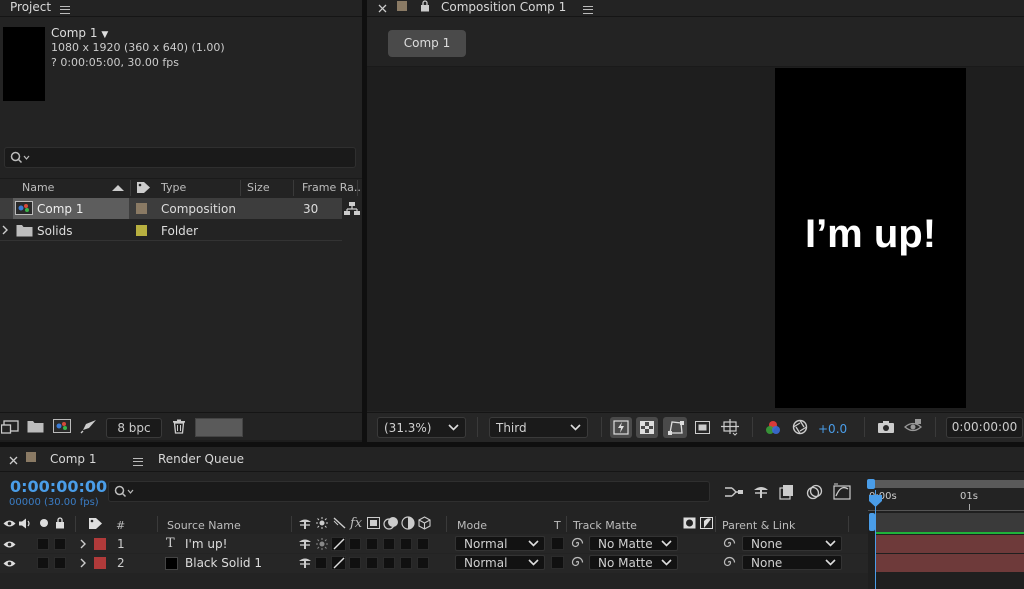  I want to click on timeline-menu-icon, so click(137, 462).